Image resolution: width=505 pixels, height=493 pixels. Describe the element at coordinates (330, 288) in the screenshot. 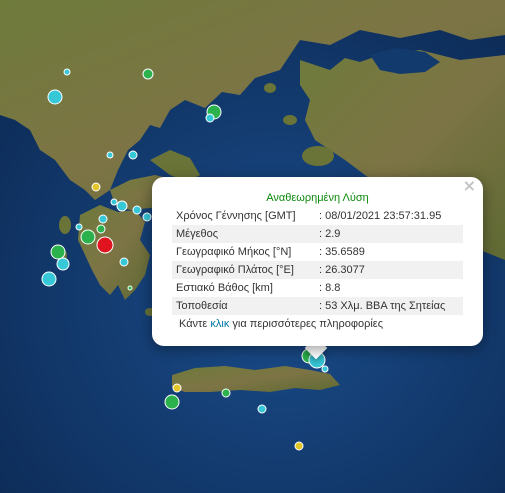

I see `depth-value: : 8.8` at that location.